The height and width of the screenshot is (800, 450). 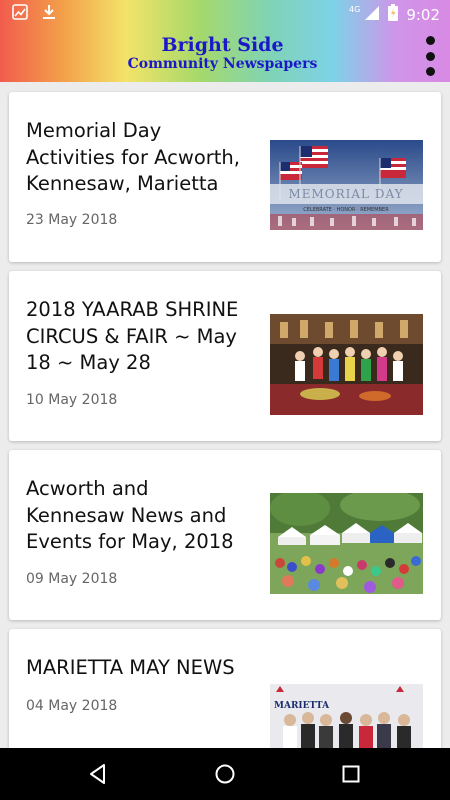 What do you see at coordinates (222, 64) in the screenshot?
I see `app-subtitle: Community Newspapers` at bounding box center [222, 64].